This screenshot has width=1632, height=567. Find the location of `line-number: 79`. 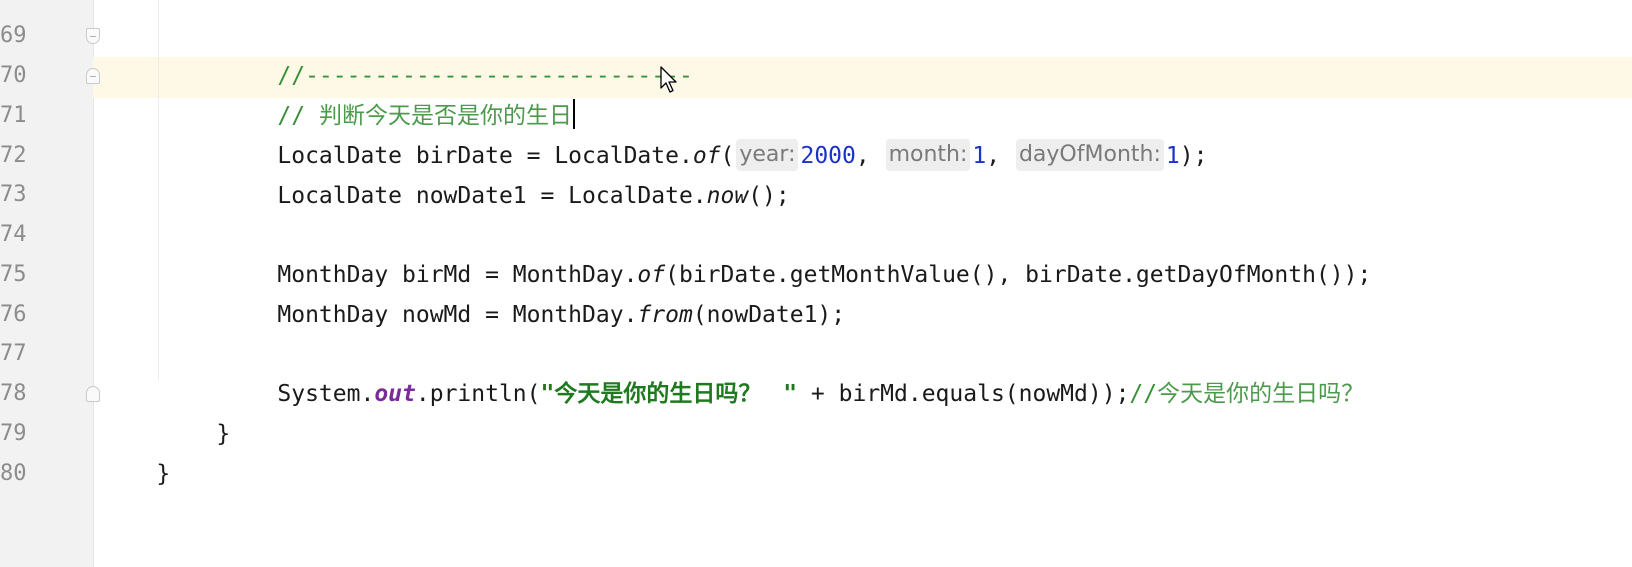

line-number: 79 is located at coordinates (13, 433).